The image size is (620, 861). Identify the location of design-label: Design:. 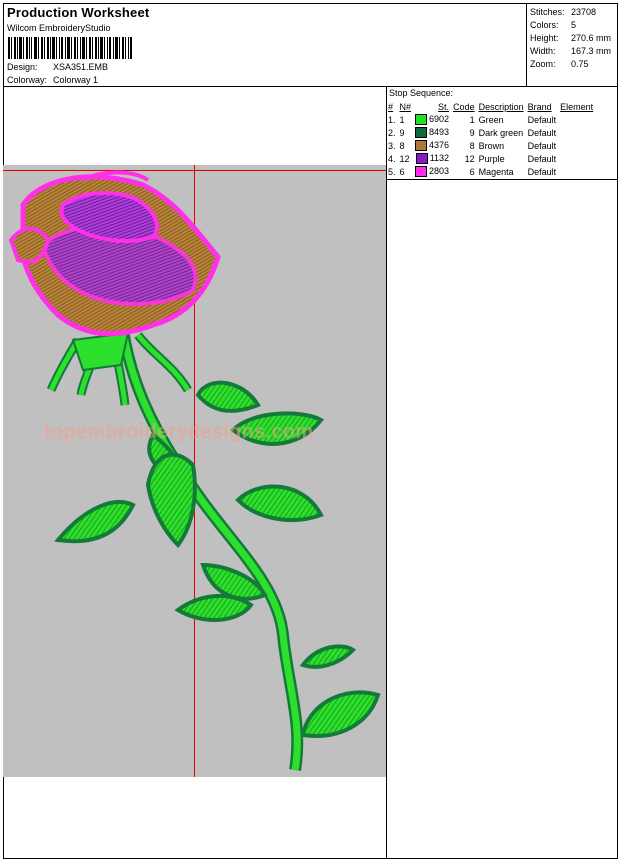
(22, 67).